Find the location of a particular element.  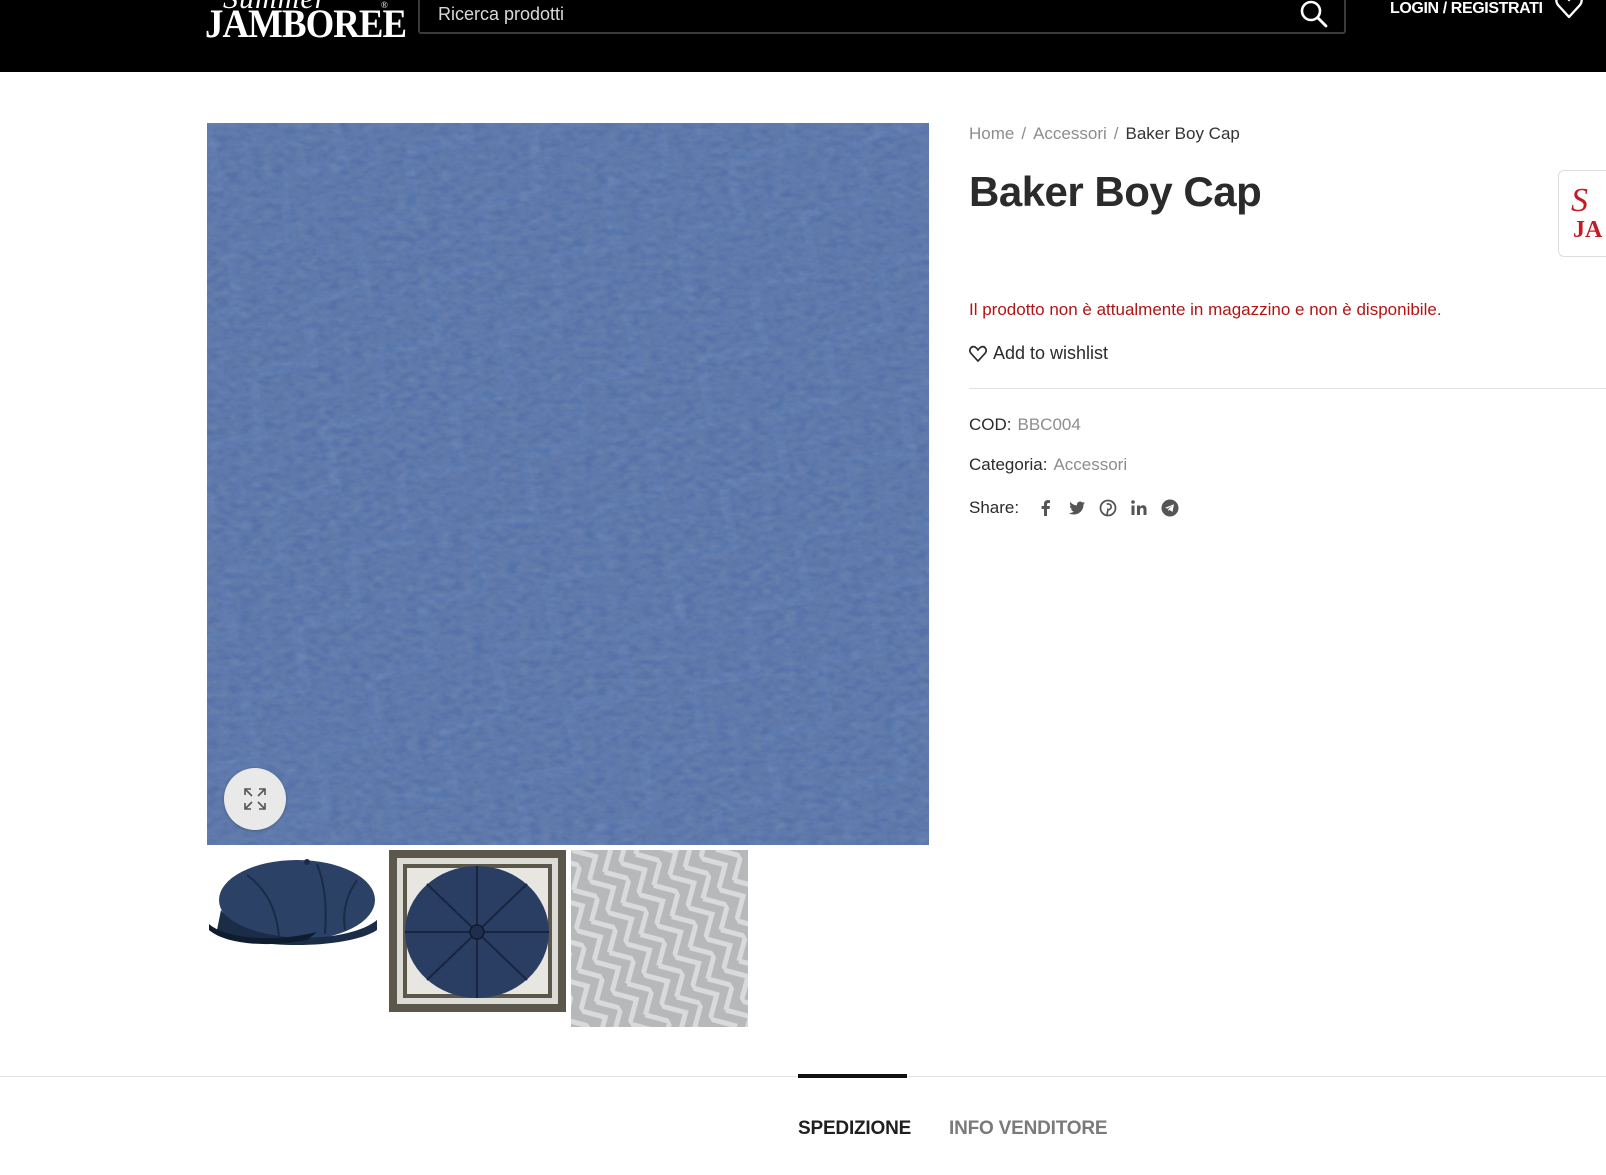

breadcrumb-category-link: Accessori is located at coordinates (1070, 133).